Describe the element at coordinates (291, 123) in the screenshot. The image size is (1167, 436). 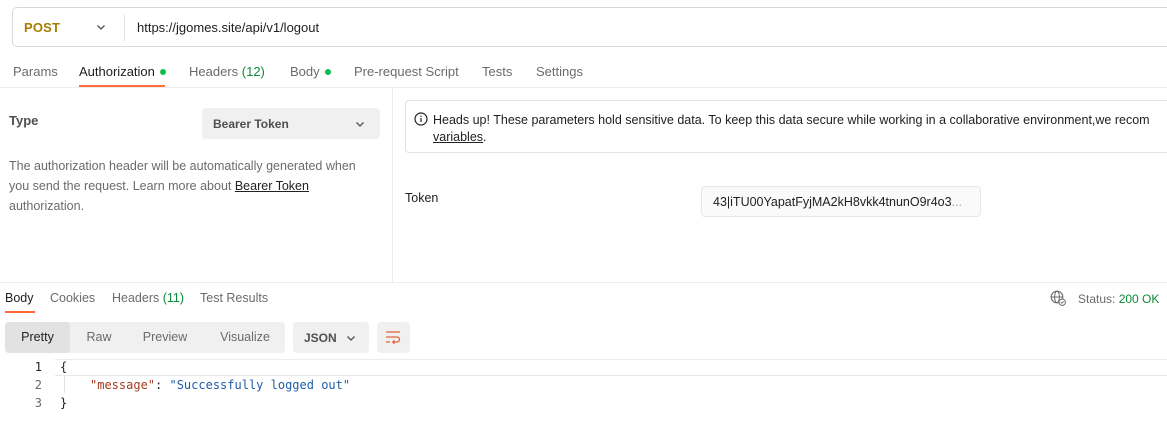
I see `auth-type-select: Bearer Token` at that location.